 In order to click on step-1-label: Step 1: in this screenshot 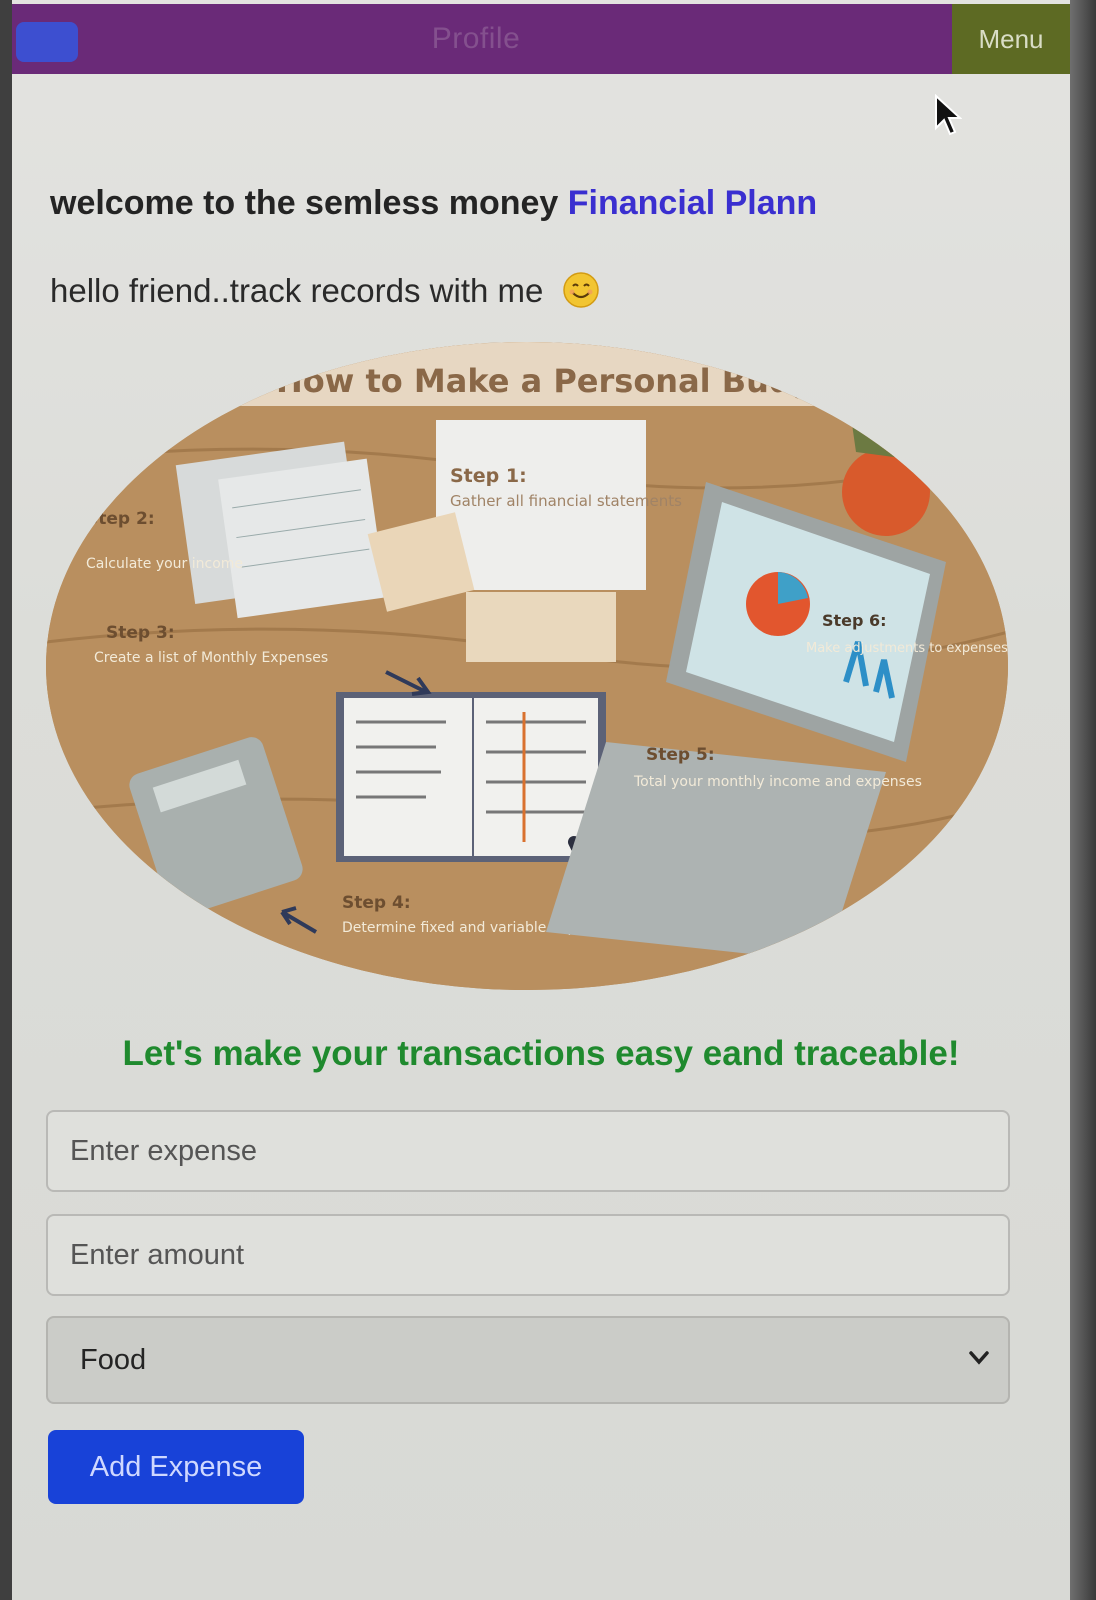, I will do `click(488, 476)`.